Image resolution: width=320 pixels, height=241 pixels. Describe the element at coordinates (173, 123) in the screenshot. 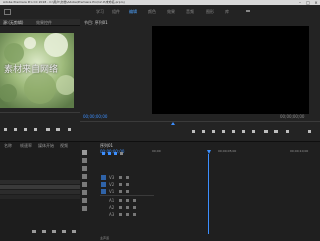

I see `program-playhead-icon` at that location.